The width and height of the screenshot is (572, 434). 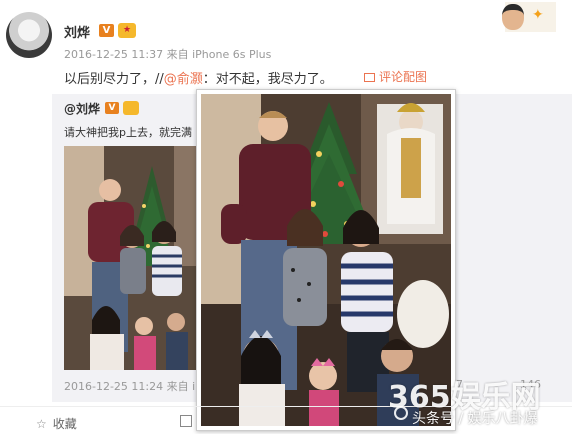 I want to click on repost-verified-badge: V, so click(x=112, y=108).